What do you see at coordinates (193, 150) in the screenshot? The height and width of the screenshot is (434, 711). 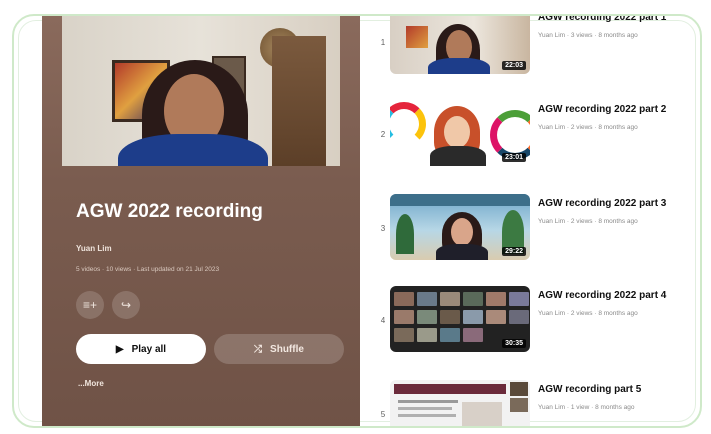 I see `person-body` at bounding box center [193, 150].